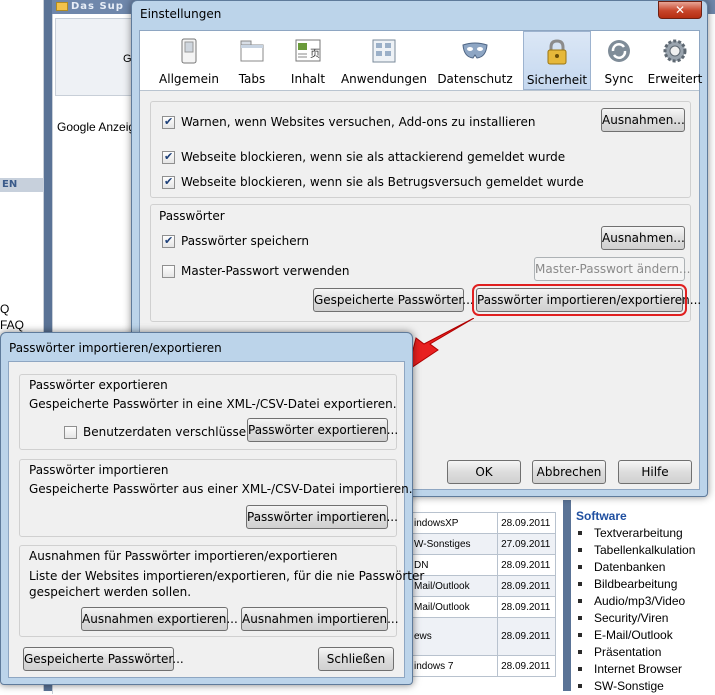 Image resolution: width=715 pixels, height=695 pixels. Describe the element at coordinates (636, 669) in the screenshot. I see `list-item: Internet Browser` at that location.